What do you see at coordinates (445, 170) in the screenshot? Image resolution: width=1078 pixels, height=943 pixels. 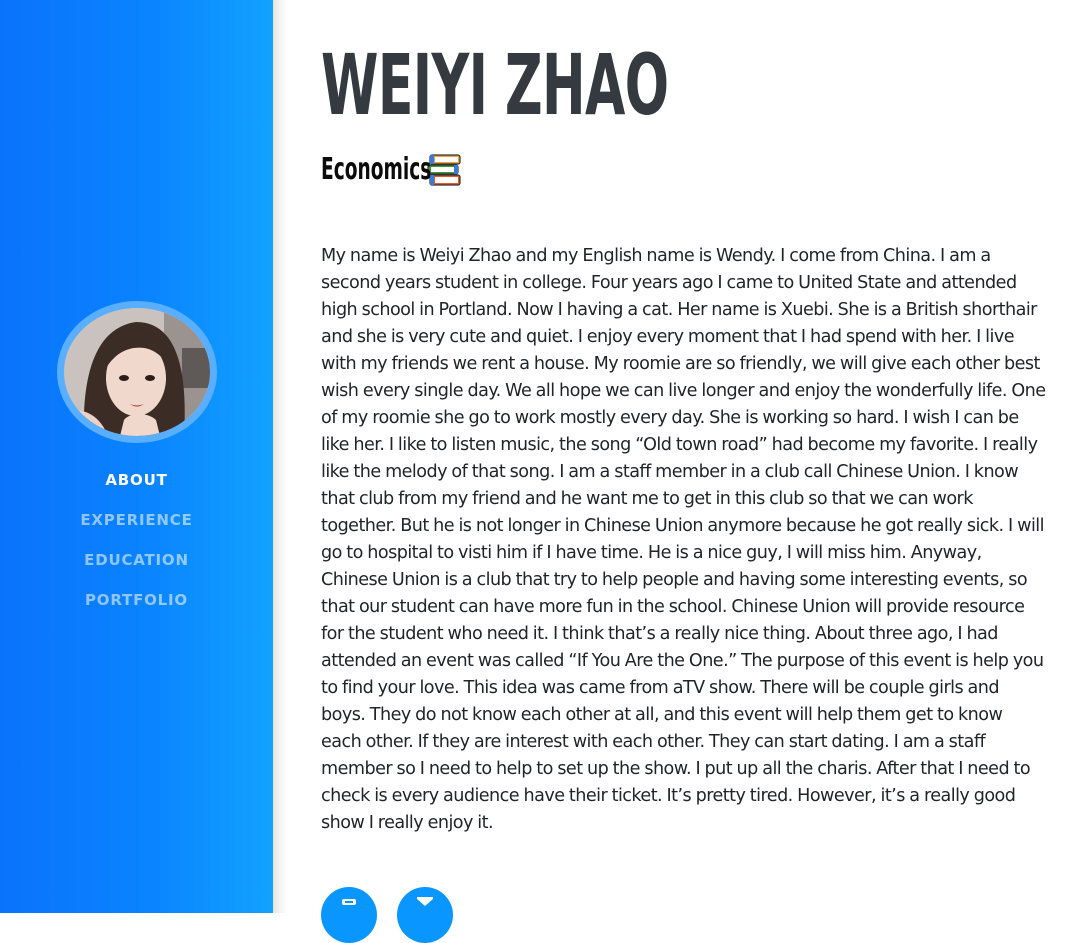 I see `books-icon` at bounding box center [445, 170].